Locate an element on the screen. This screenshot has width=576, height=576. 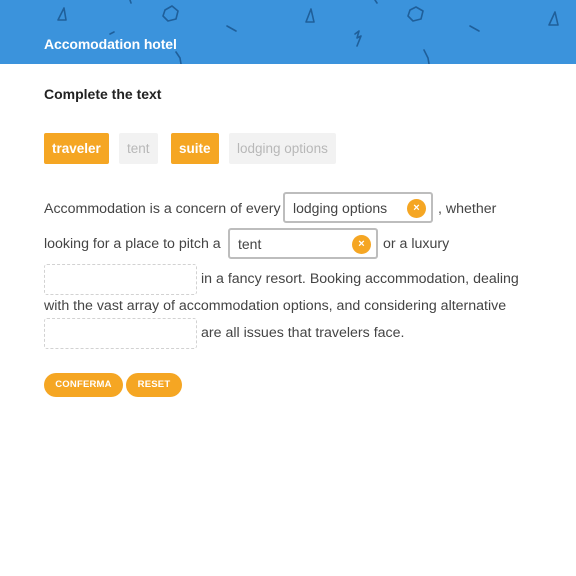
header-pattern is located at coordinates (308, 32).